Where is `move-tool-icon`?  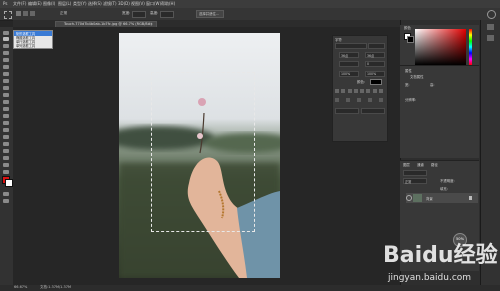 move-tool-icon is located at coordinates (6, 33).